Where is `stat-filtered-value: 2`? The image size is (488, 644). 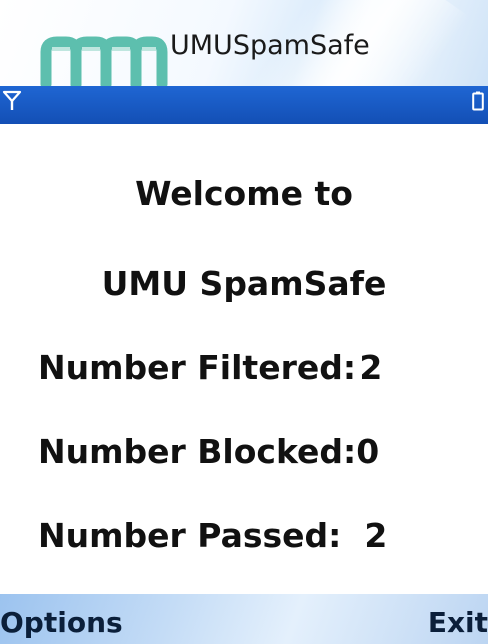 stat-filtered-value: 2 is located at coordinates (371, 367).